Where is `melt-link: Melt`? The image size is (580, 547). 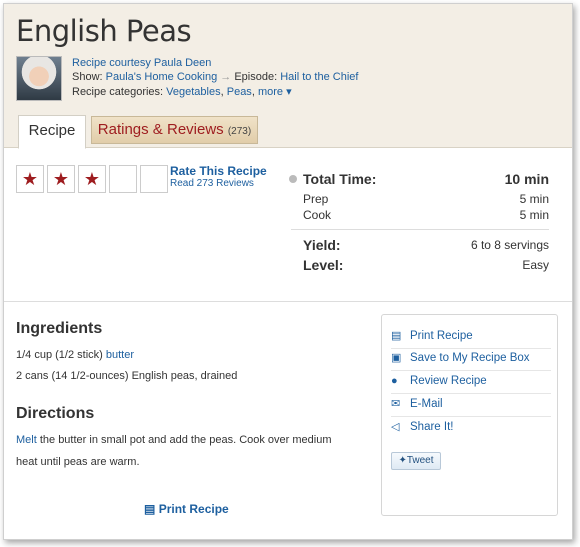 melt-link: Melt is located at coordinates (26, 440).